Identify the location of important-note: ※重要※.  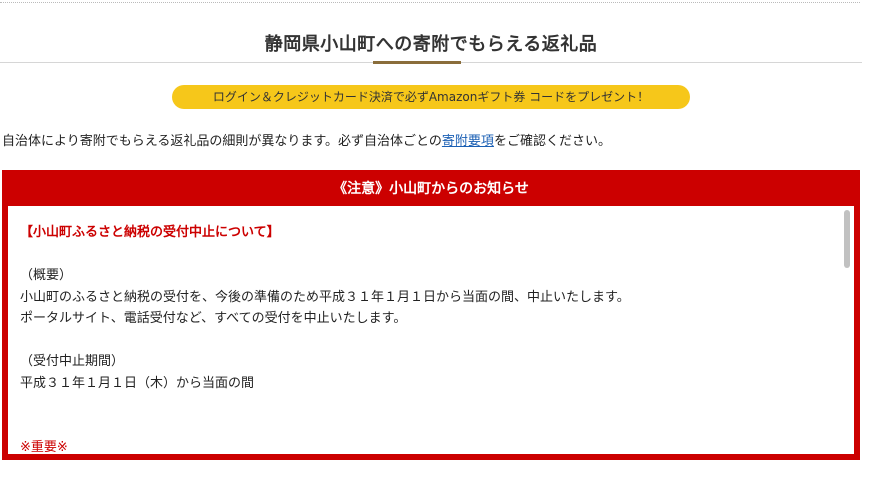
(44, 447).